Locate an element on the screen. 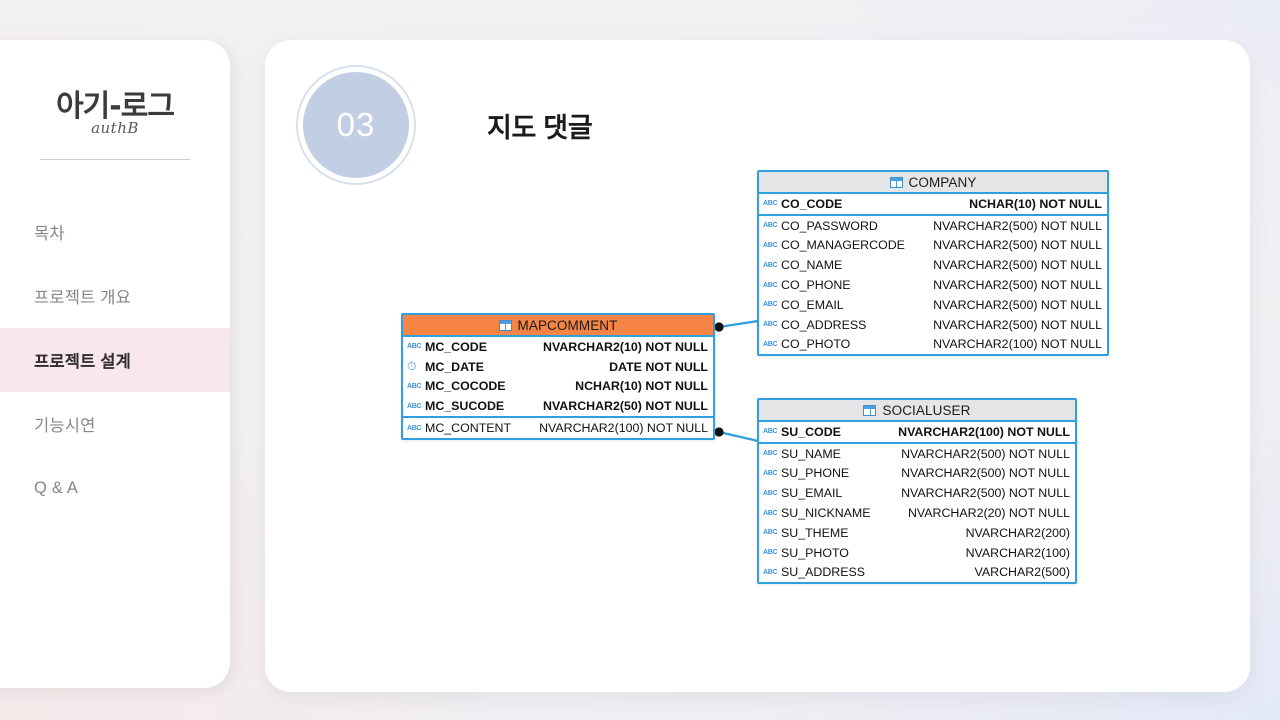 This screenshot has height=720, width=1280. column-name: MC_SUCODE is located at coordinates (465, 406).